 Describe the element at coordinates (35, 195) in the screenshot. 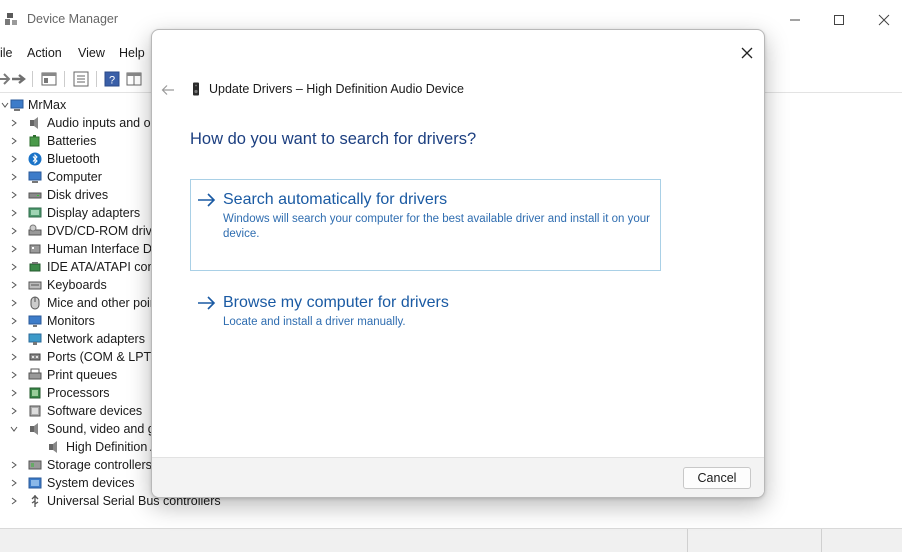

I see `disk-drive-icon` at that location.